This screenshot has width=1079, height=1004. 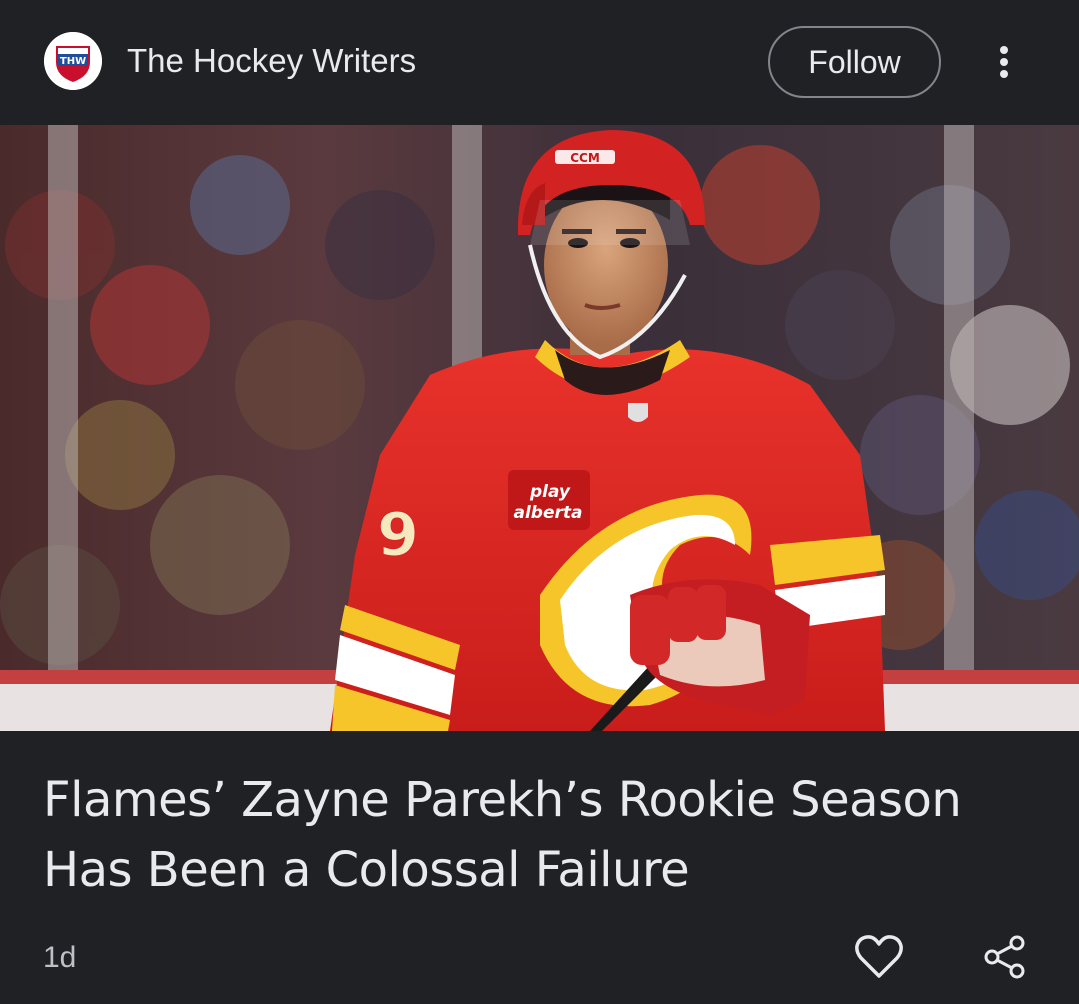 I want to click on jersey-number: 9, so click(x=398, y=535).